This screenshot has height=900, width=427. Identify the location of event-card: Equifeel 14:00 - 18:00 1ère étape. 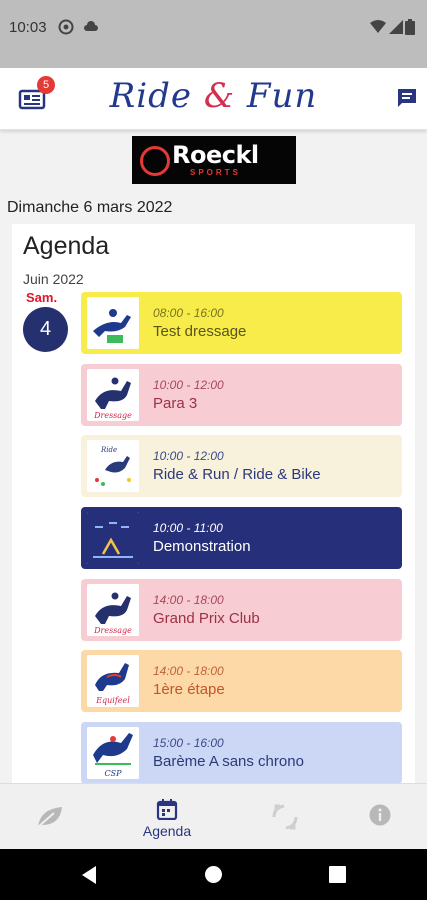
(241, 681).